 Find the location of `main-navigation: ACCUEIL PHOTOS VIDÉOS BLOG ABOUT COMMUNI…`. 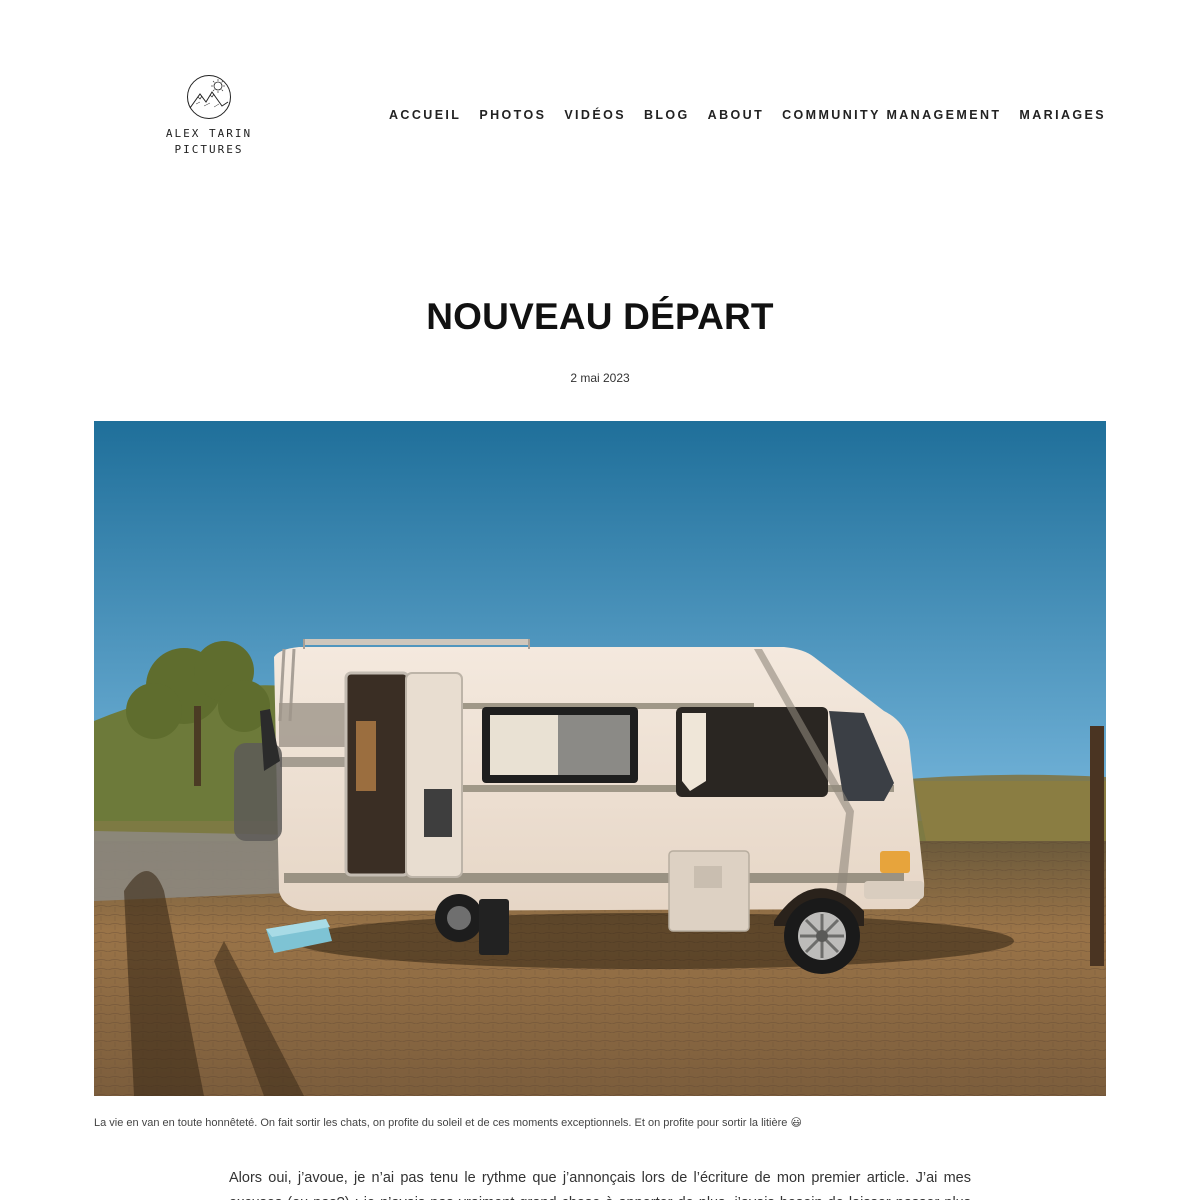

main-navigation: ACCUEIL PHOTOS VIDÉOS BLOG ABOUT COMMUNI… is located at coordinates (747, 115).